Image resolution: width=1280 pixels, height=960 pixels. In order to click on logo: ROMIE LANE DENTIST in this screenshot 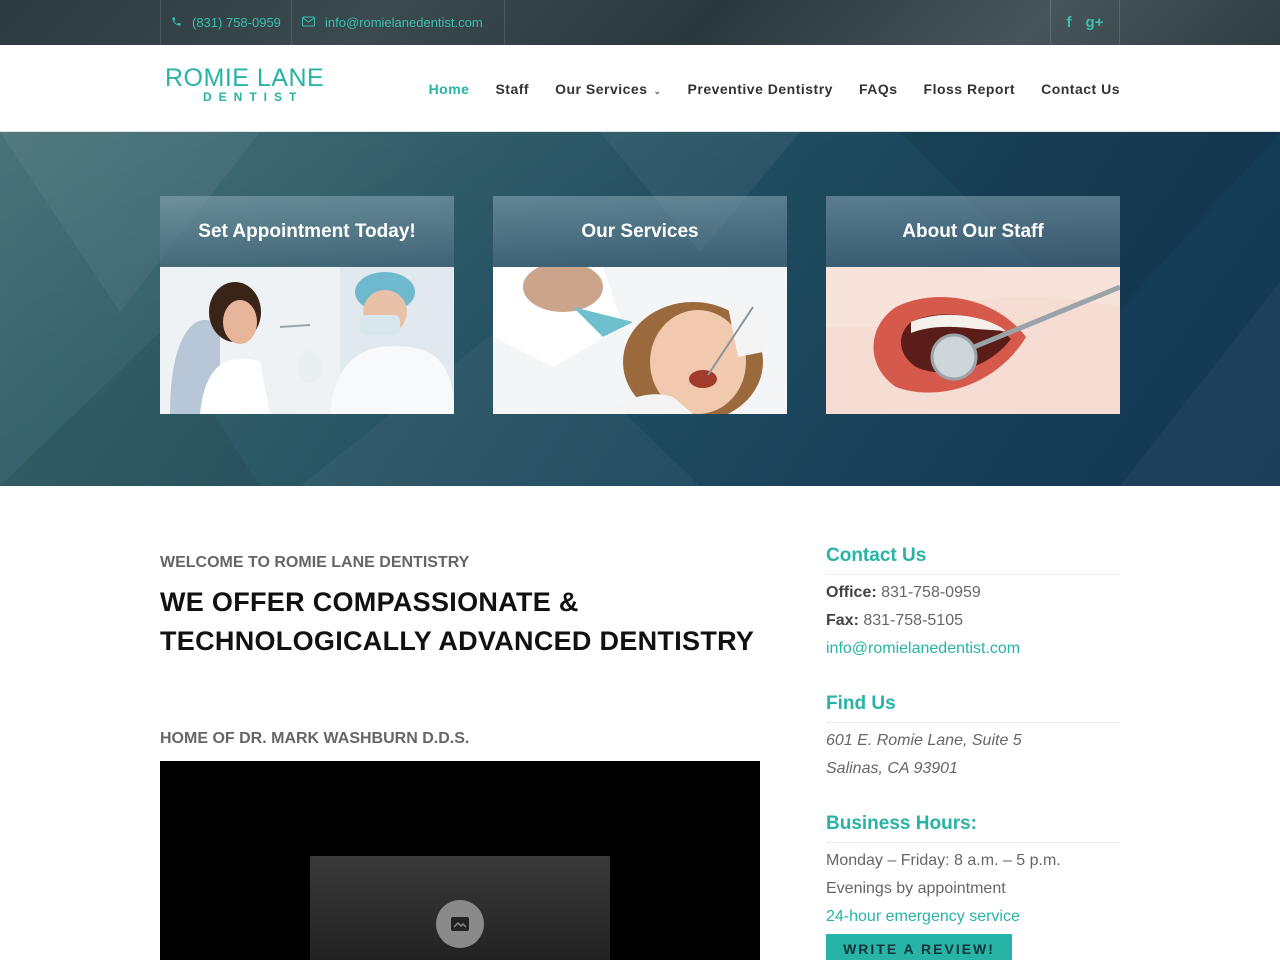, I will do `click(250, 86)`.